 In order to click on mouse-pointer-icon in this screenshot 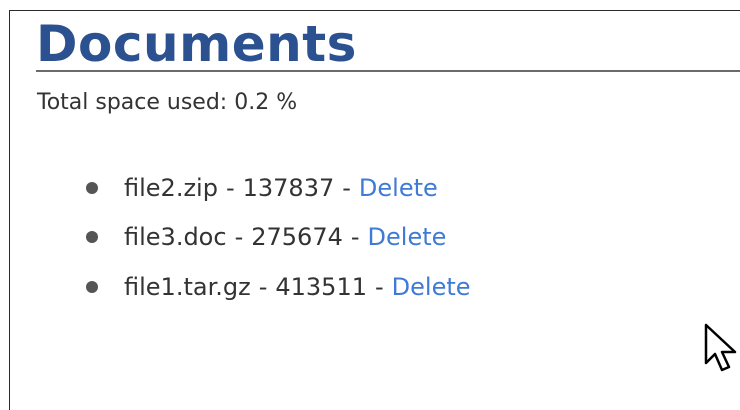, I will do `click(720, 347)`.